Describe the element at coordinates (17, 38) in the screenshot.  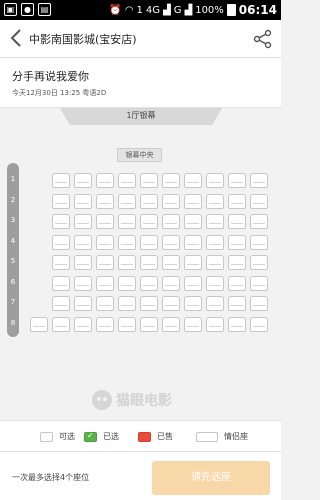
I see `back-button` at that location.